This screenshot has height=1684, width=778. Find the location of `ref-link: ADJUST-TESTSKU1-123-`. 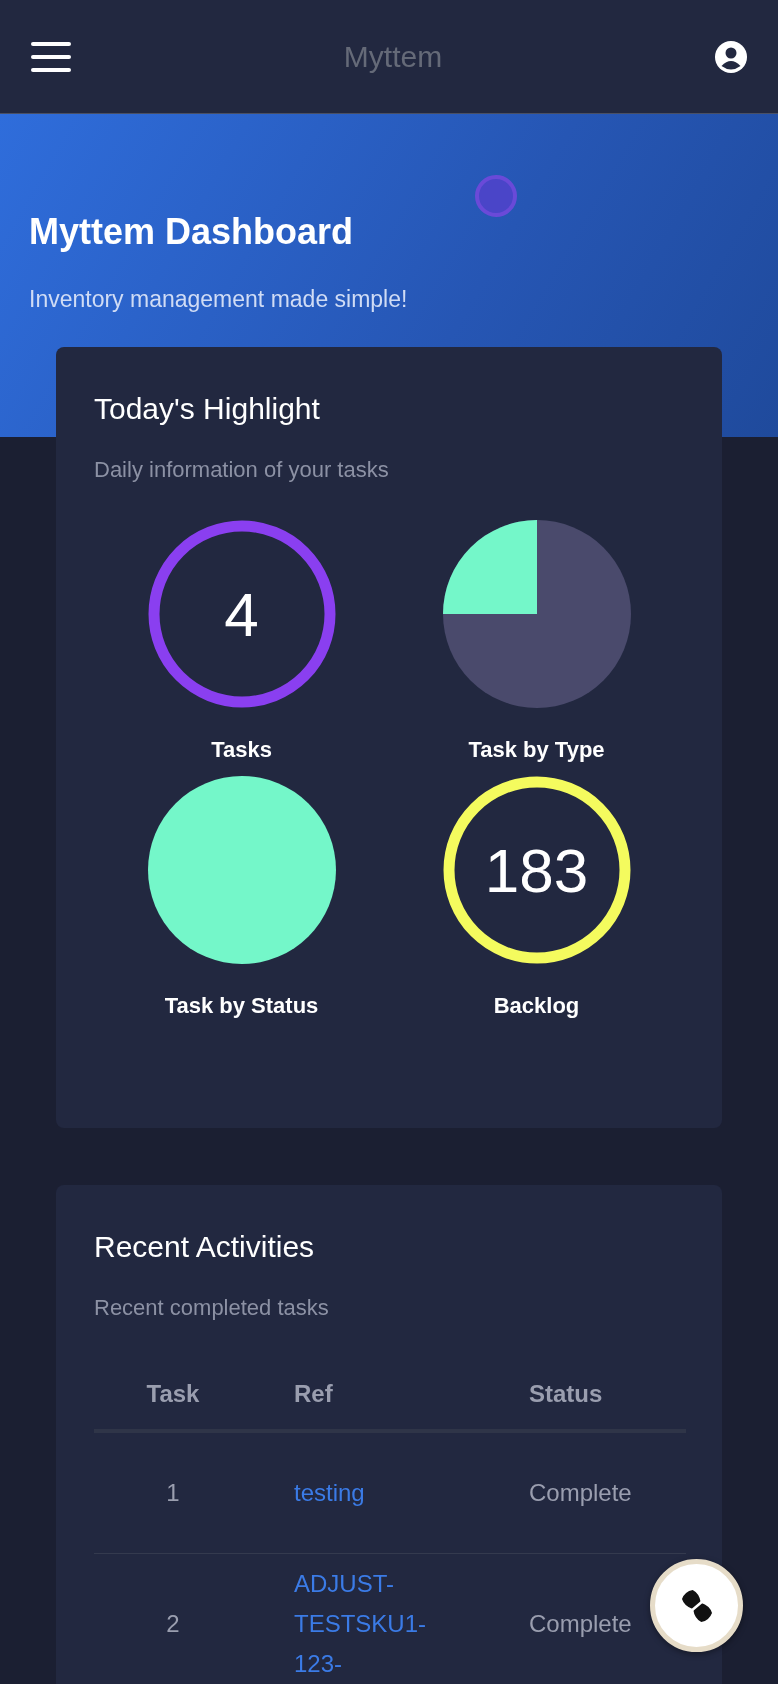

ref-link: ADJUST-TESTSKU1-123- is located at coordinates (379, 1624).